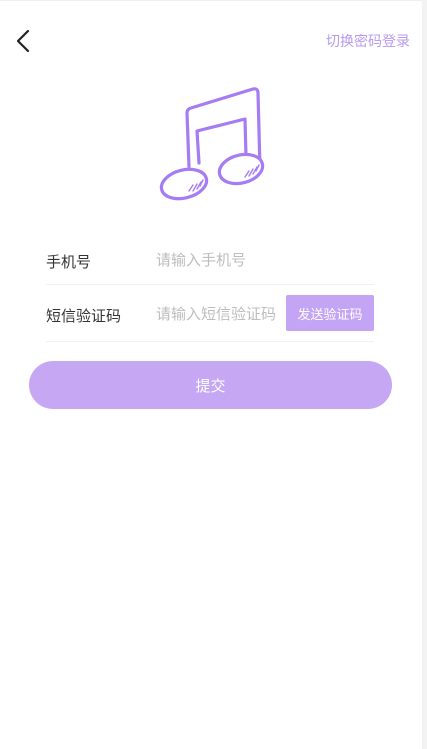  What do you see at coordinates (220, 314) in the screenshot?
I see `sms-code-input` at bounding box center [220, 314].